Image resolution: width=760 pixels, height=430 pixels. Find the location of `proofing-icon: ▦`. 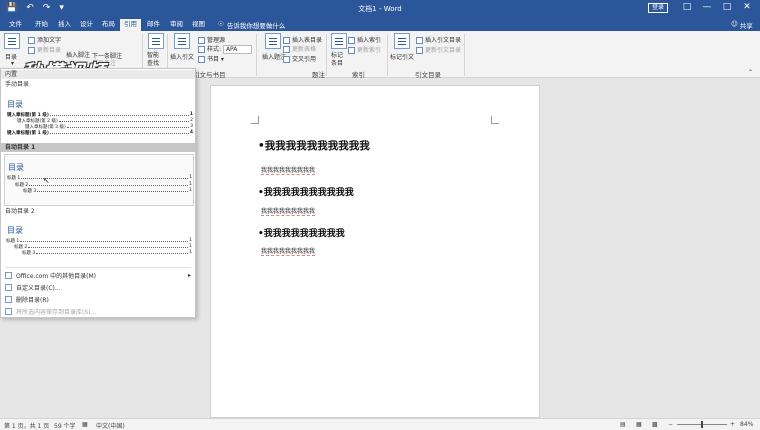

proofing-icon: ▦ is located at coordinates (85, 424).